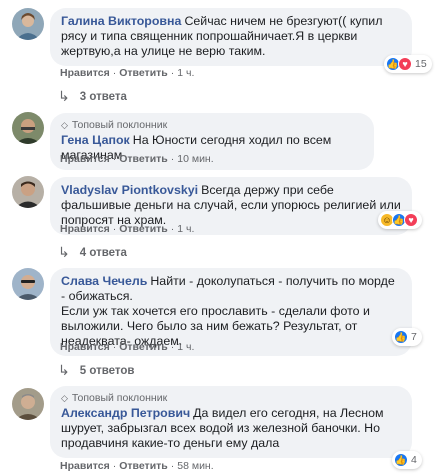  I want to click on reaction-summary: 👍 4, so click(407, 460).